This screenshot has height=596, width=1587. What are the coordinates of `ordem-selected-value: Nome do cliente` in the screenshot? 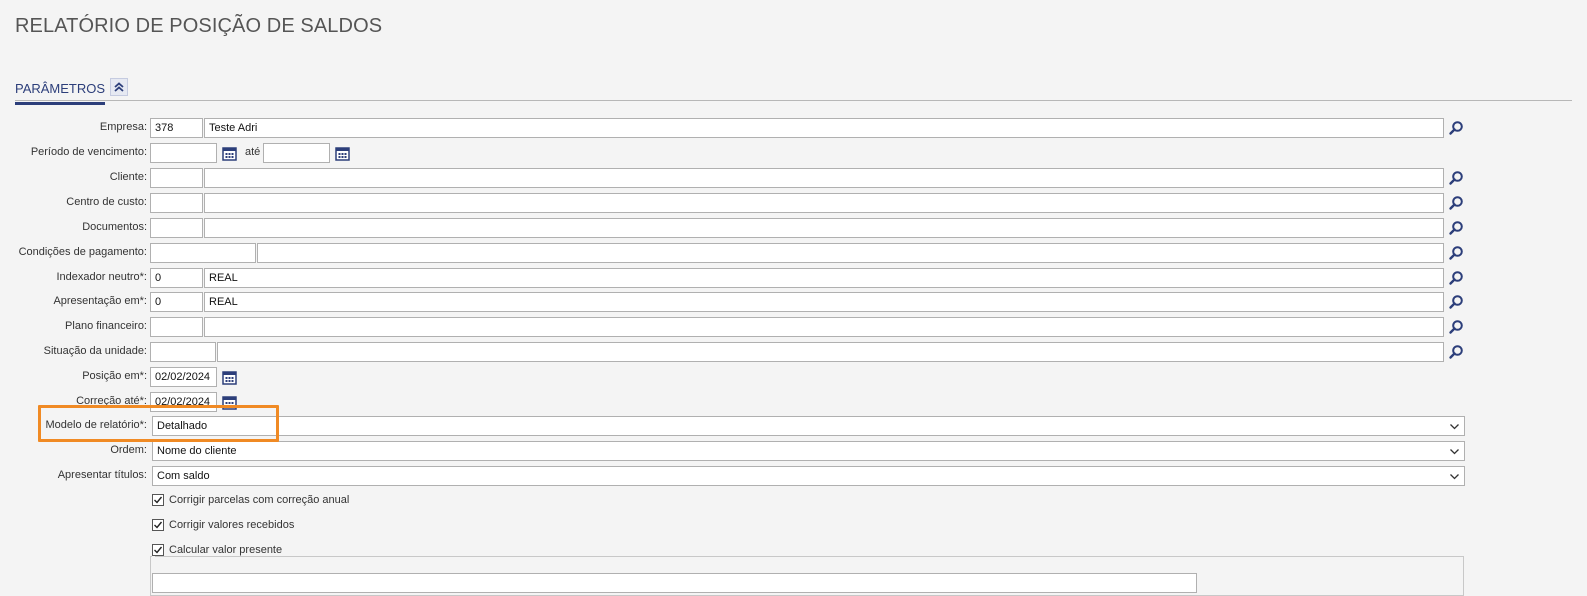 It's located at (197, 451).